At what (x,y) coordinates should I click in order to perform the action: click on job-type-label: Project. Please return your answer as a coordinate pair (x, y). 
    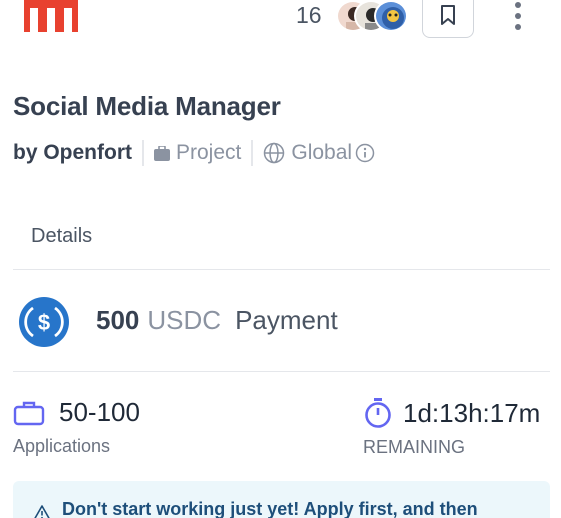
    Looking at the image, I should click on (209, 152).